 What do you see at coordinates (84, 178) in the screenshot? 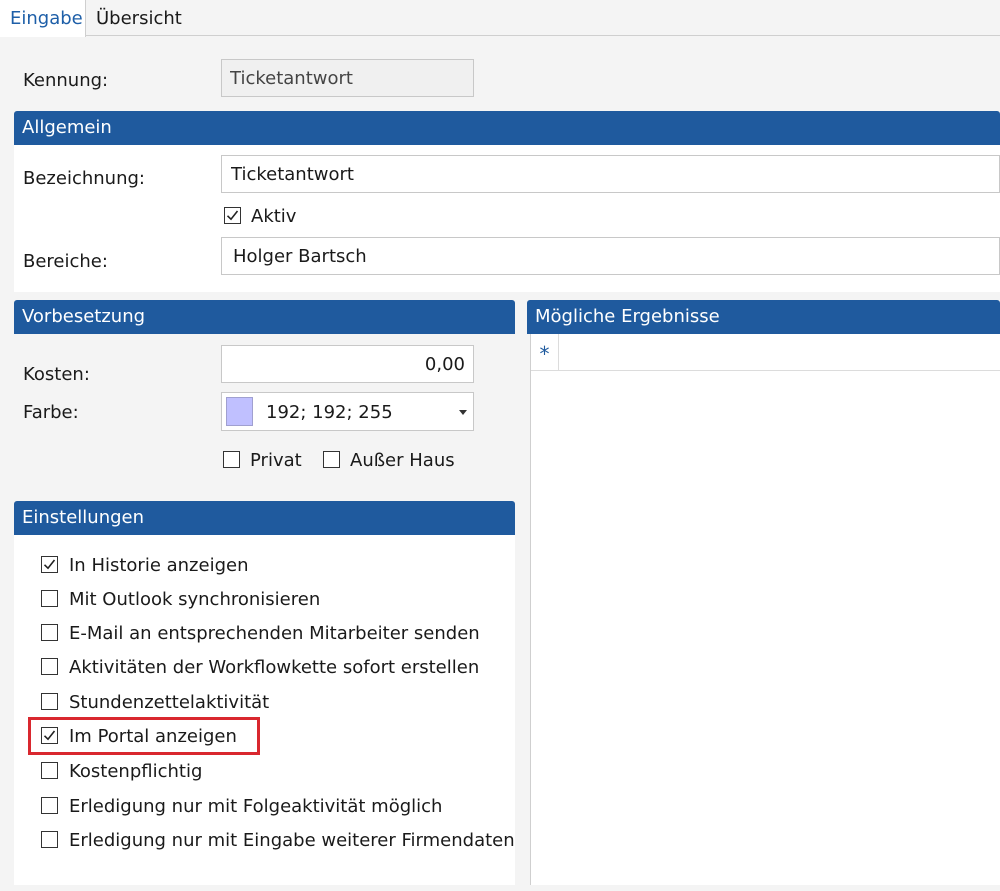
I see `bezeichnung-label: Bezeichnung:` at bounding box center [84, 178].